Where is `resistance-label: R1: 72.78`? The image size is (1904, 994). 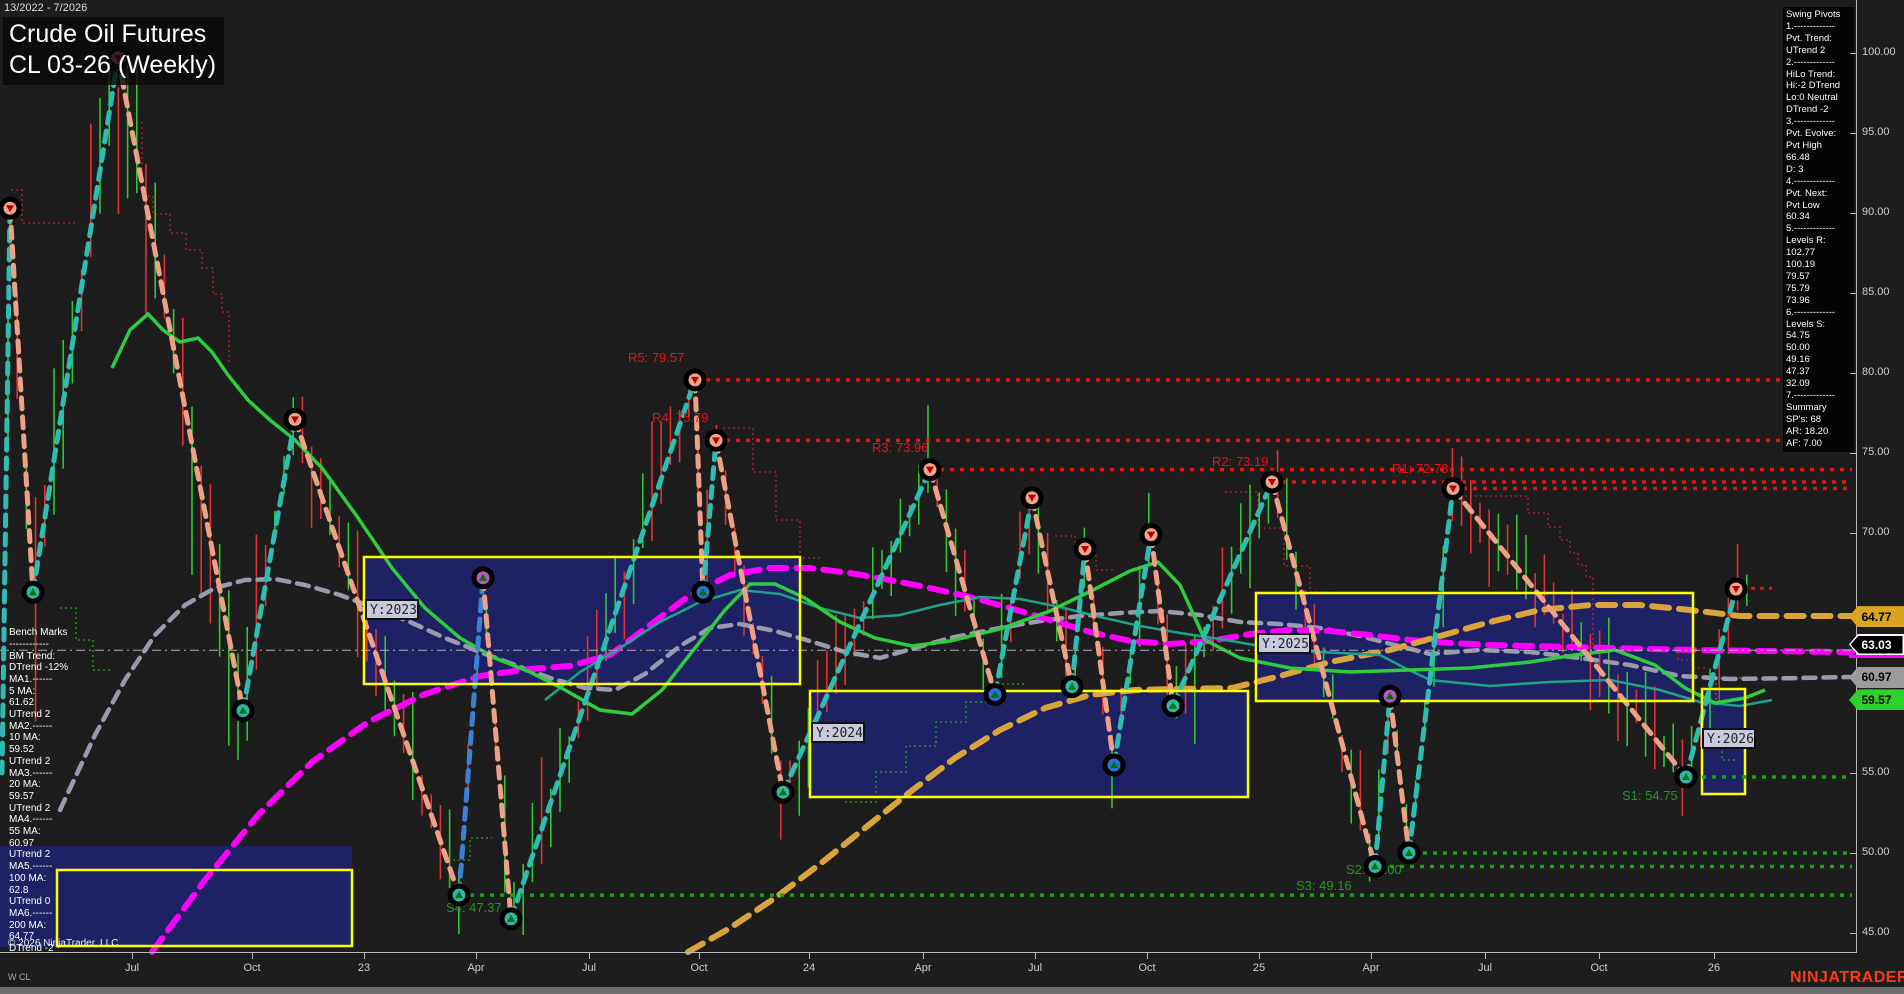 resistance-label: R1: 72.78 is located at coordinates (1420, 468).